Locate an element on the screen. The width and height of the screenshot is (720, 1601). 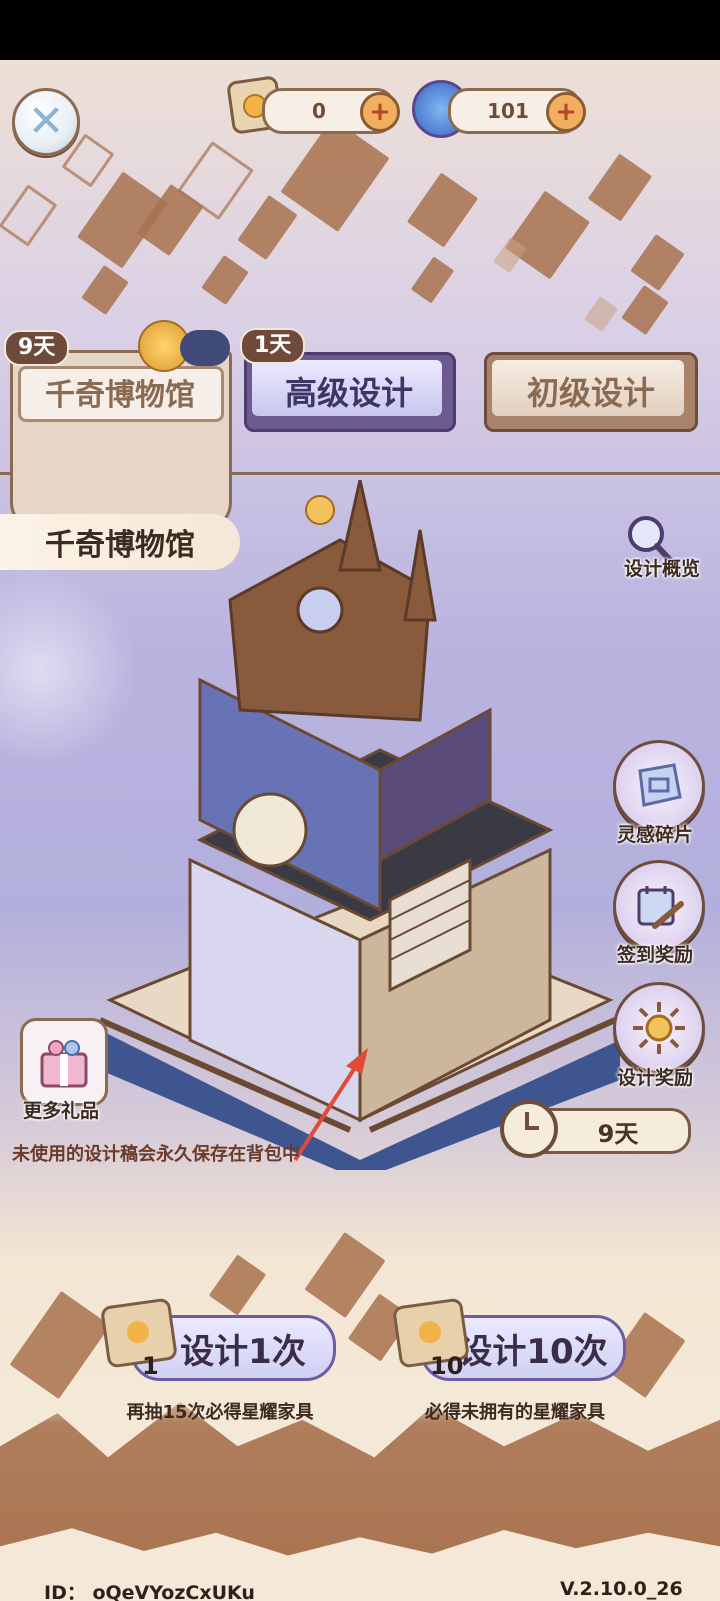
design-reward-label: 设计奖励 is located at coordinates (654, 1078).